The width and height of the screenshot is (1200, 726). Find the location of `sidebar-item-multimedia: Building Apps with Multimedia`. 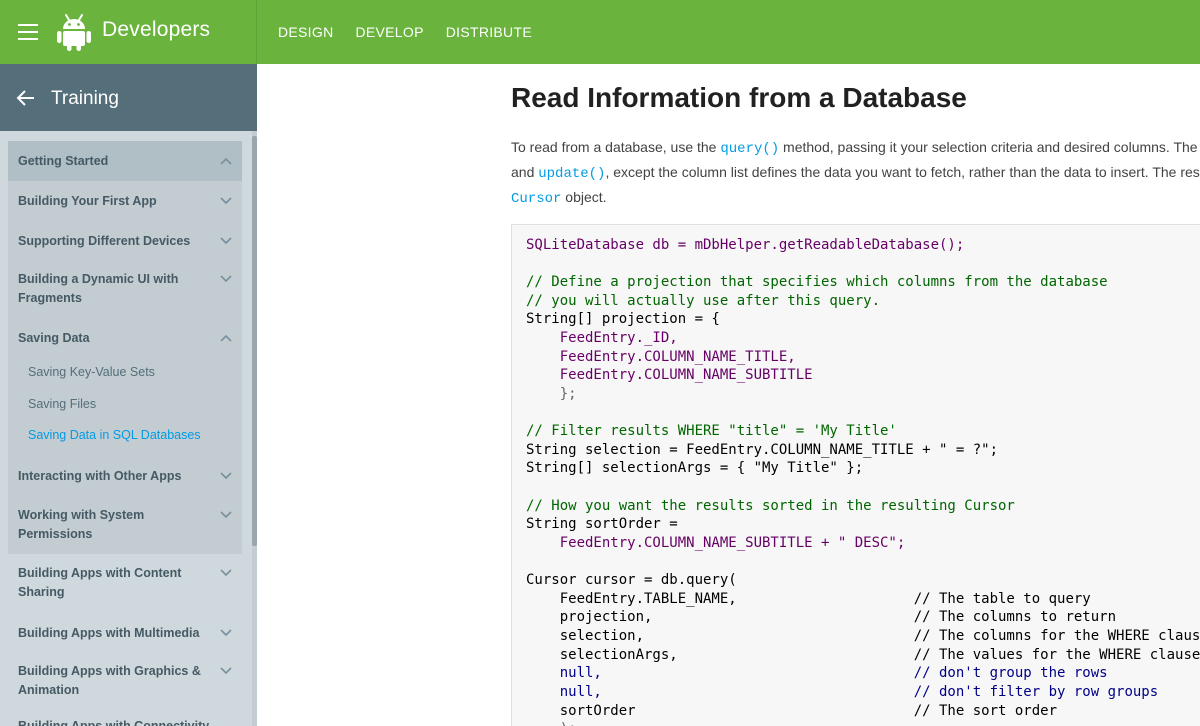

sidebar-item-multimedia: Building Apps with Multimedia is located at coordinates (125, 635).